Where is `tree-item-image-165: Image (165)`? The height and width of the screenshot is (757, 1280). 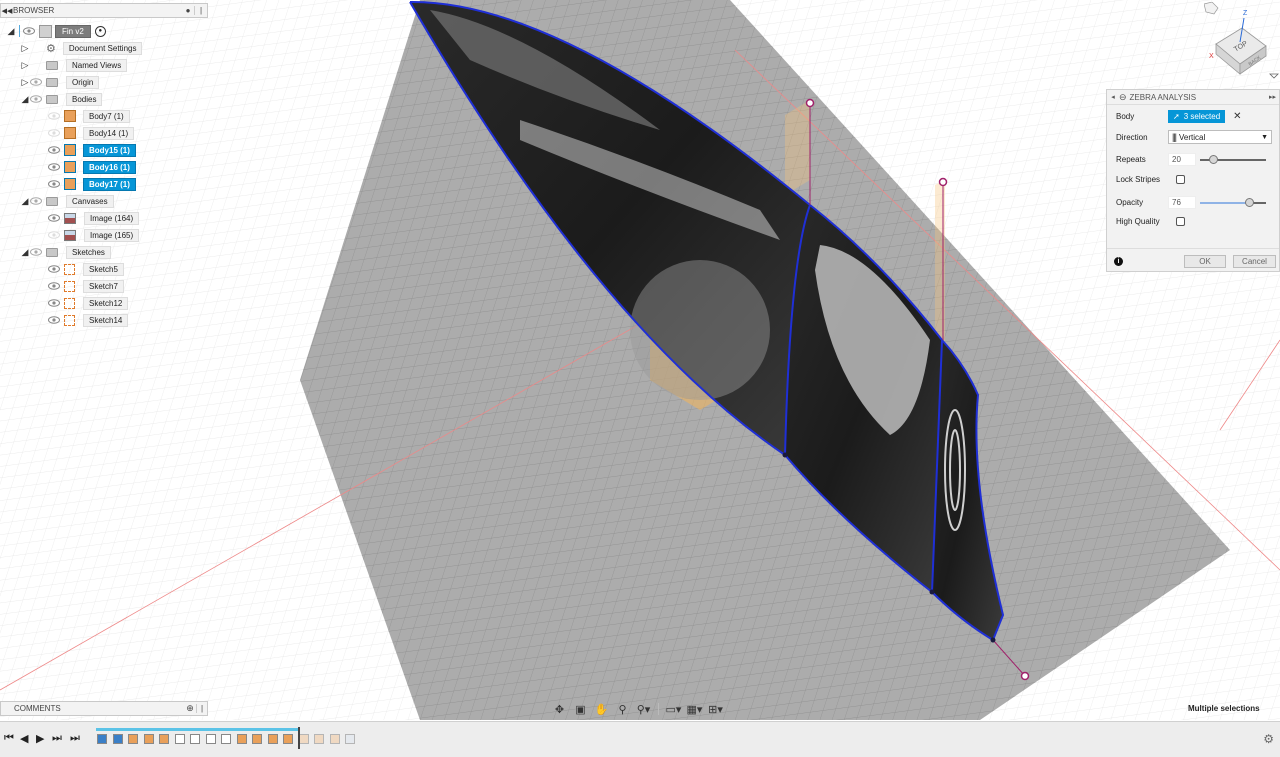 tree-item-image-165: Image (165) is located at coordinates (94, 235).